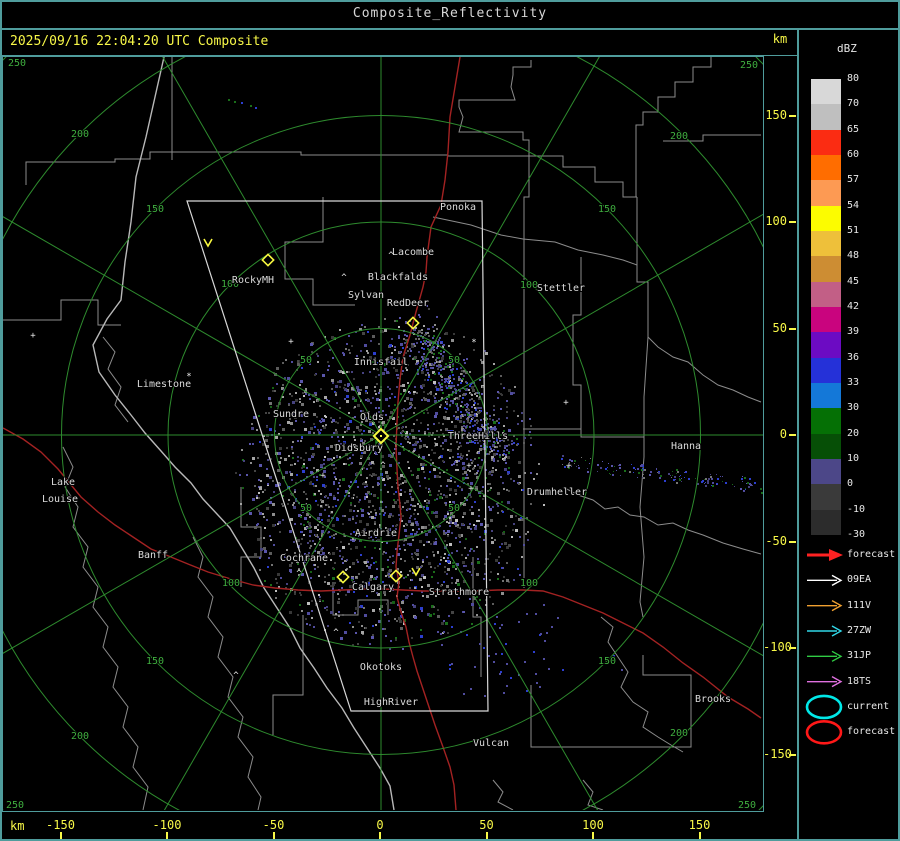 Image resolution: width=900 pixels, height=841 pixels. Describe the element at coordinates (859, 580) in the screenshot. I see `legend-item-label: 09EA` at that location.